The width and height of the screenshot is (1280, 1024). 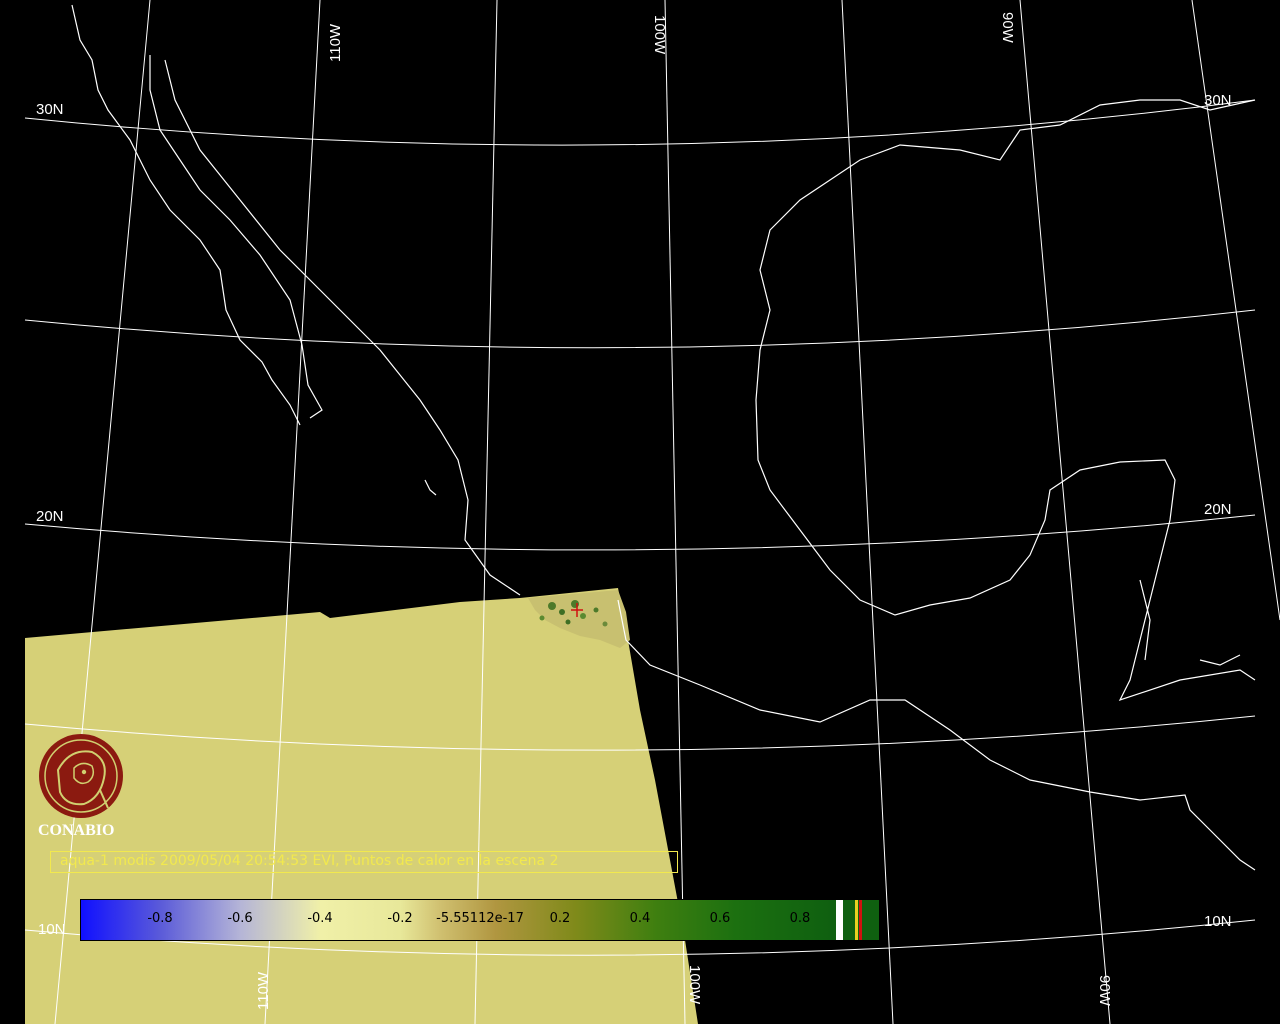 I want to click on lat-label-30n-left: 30N, so click(x=50, y=109).